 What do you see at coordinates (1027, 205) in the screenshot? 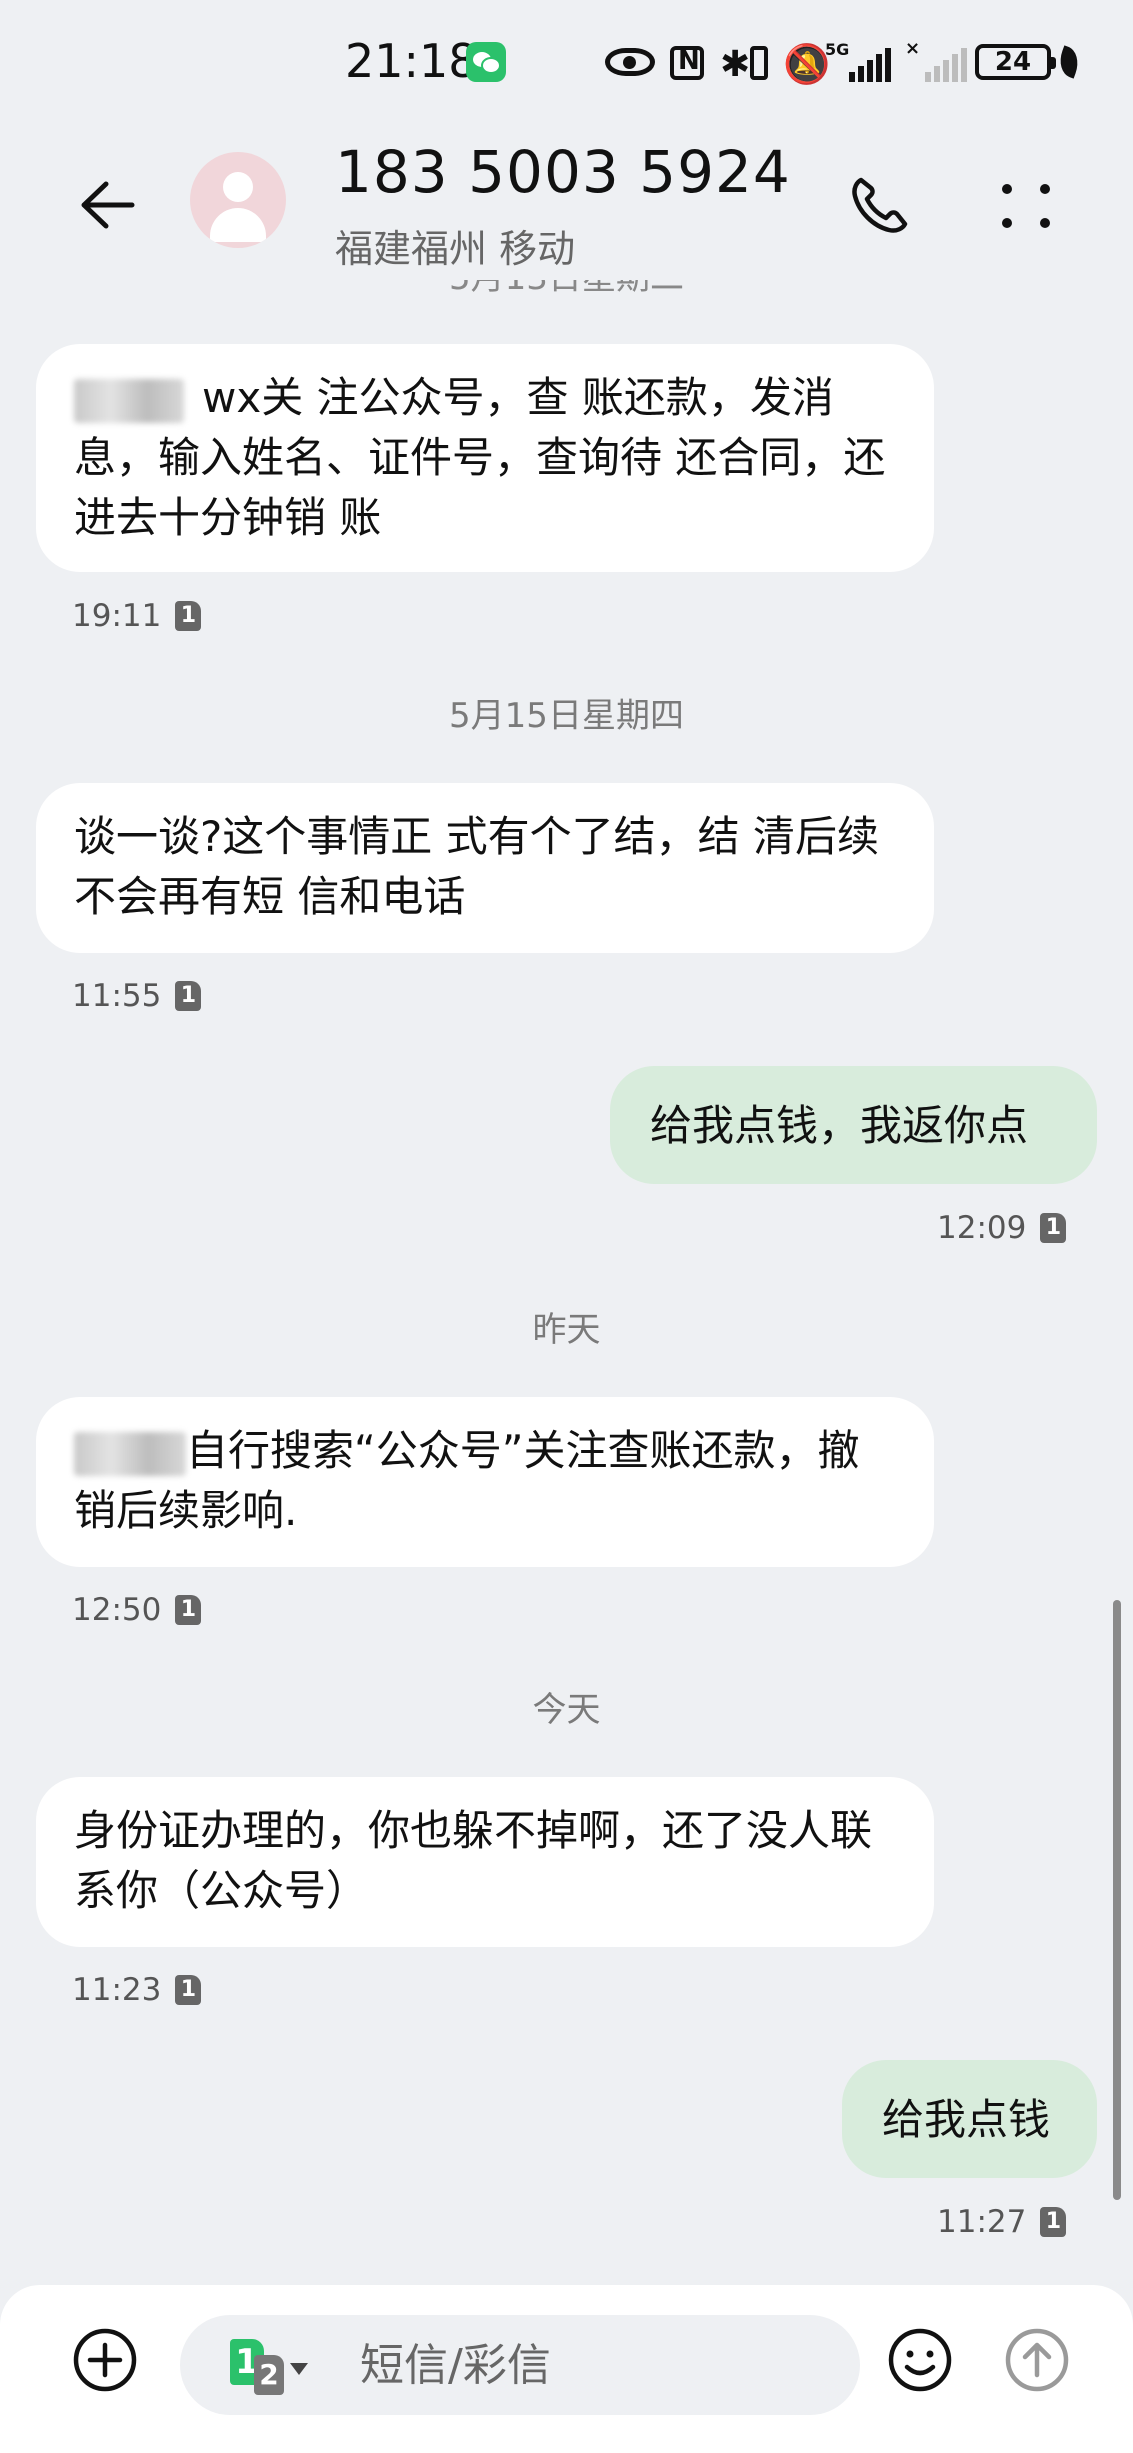
I see `more-options-icon` at bounding box center [1027, 205].